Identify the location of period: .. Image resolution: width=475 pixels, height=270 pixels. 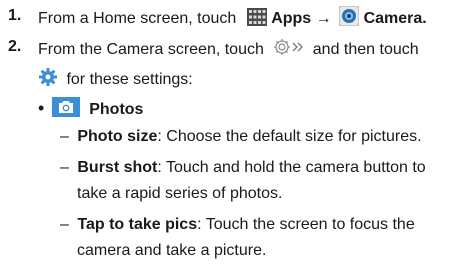
(424, 18).